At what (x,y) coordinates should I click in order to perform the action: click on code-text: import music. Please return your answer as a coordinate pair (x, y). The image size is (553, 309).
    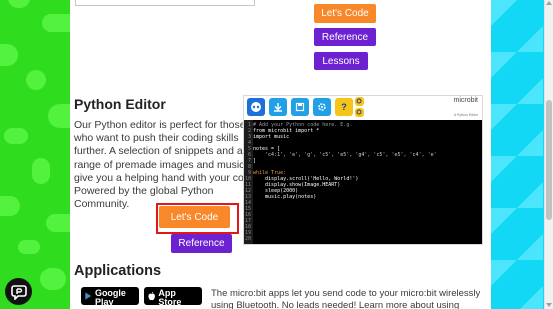
    Looking at the image, I should click on (271, 137).